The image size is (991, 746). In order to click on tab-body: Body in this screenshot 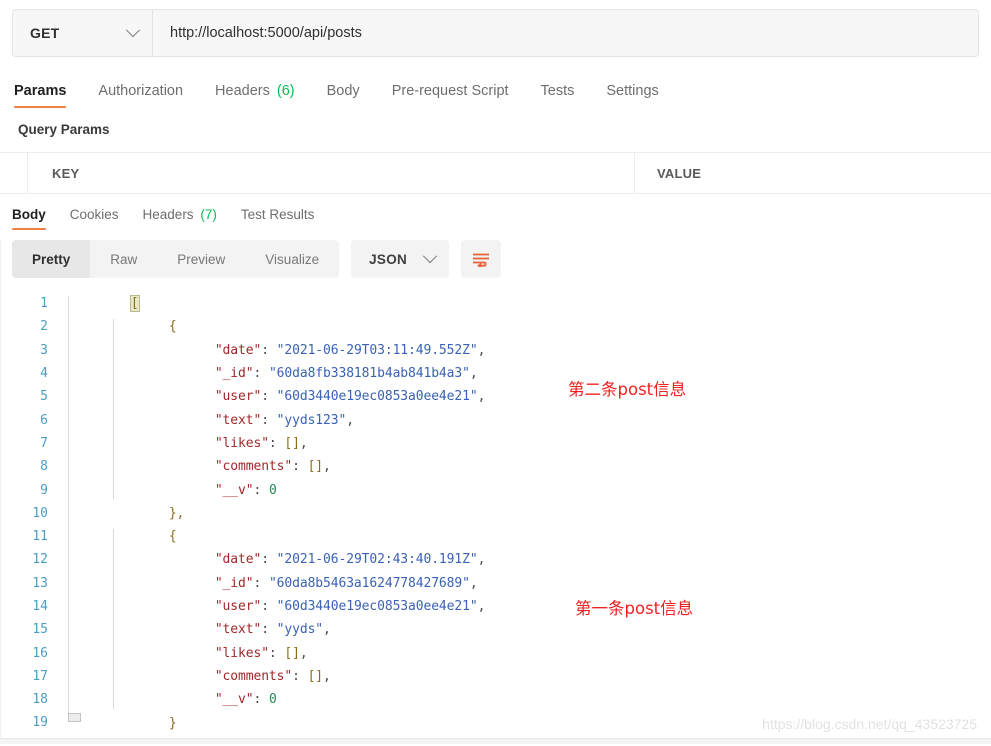, I will do `click(343, 95)`.